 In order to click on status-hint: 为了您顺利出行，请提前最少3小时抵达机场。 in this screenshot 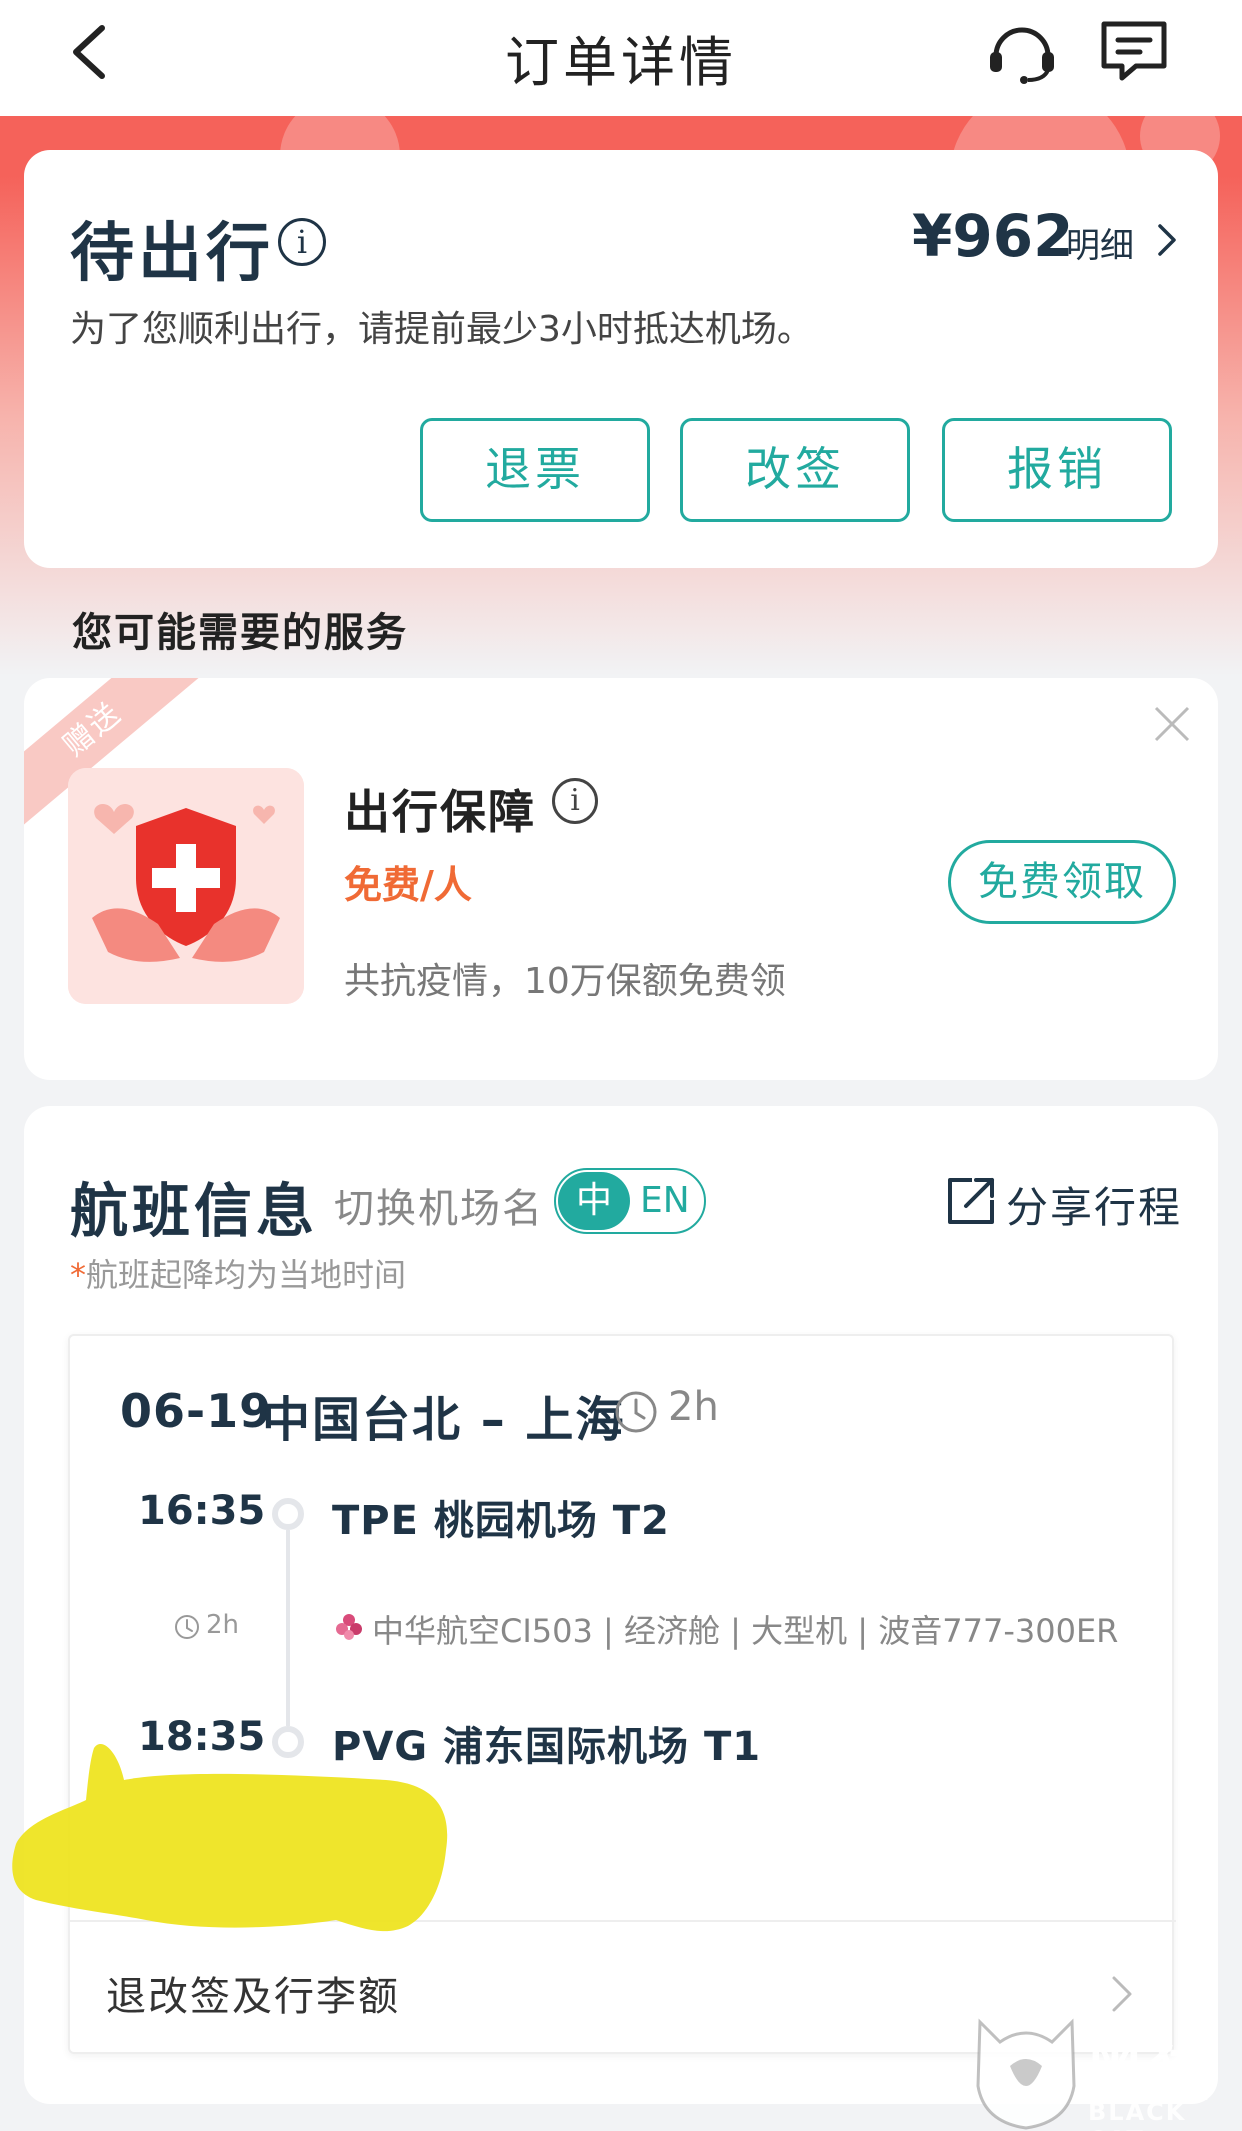, I will do `click(441, 329)`.